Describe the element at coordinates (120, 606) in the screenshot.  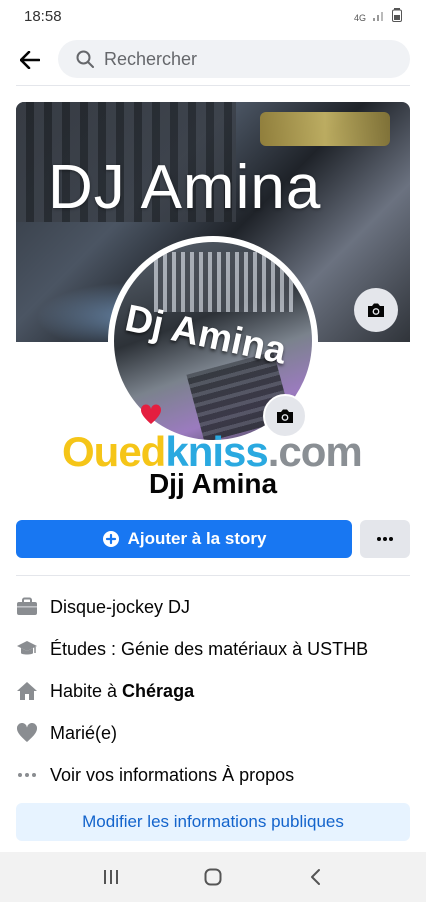
I see `info-job-text: Disque-jockey DJ` at that location.